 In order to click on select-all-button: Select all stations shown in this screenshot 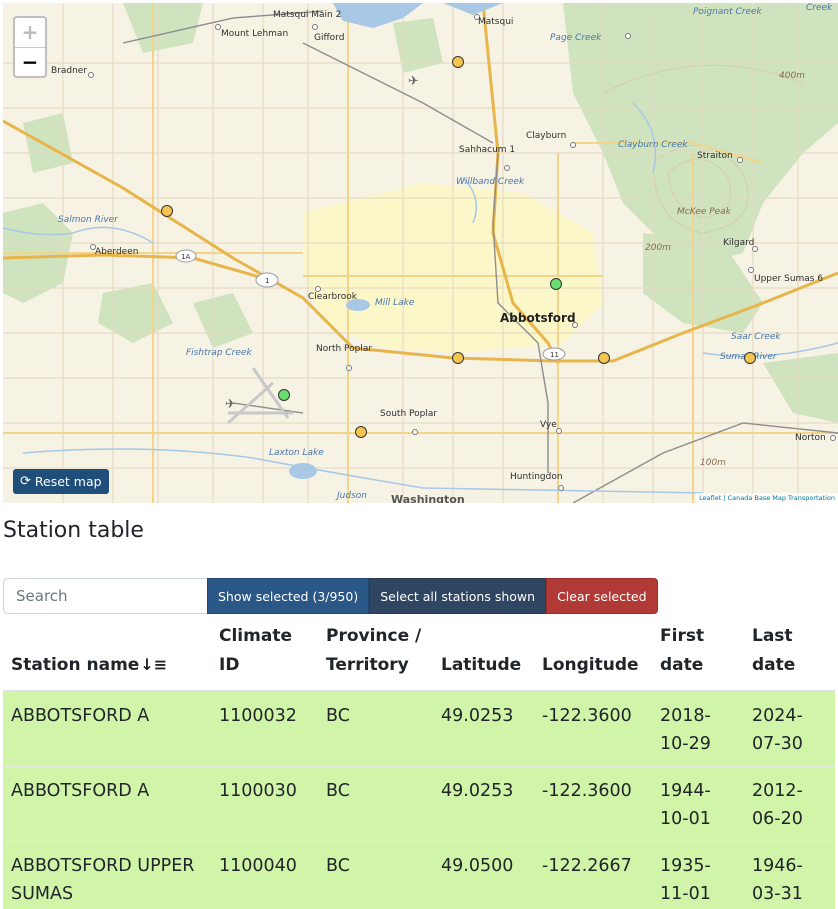, I will do `click(458, 596)`.